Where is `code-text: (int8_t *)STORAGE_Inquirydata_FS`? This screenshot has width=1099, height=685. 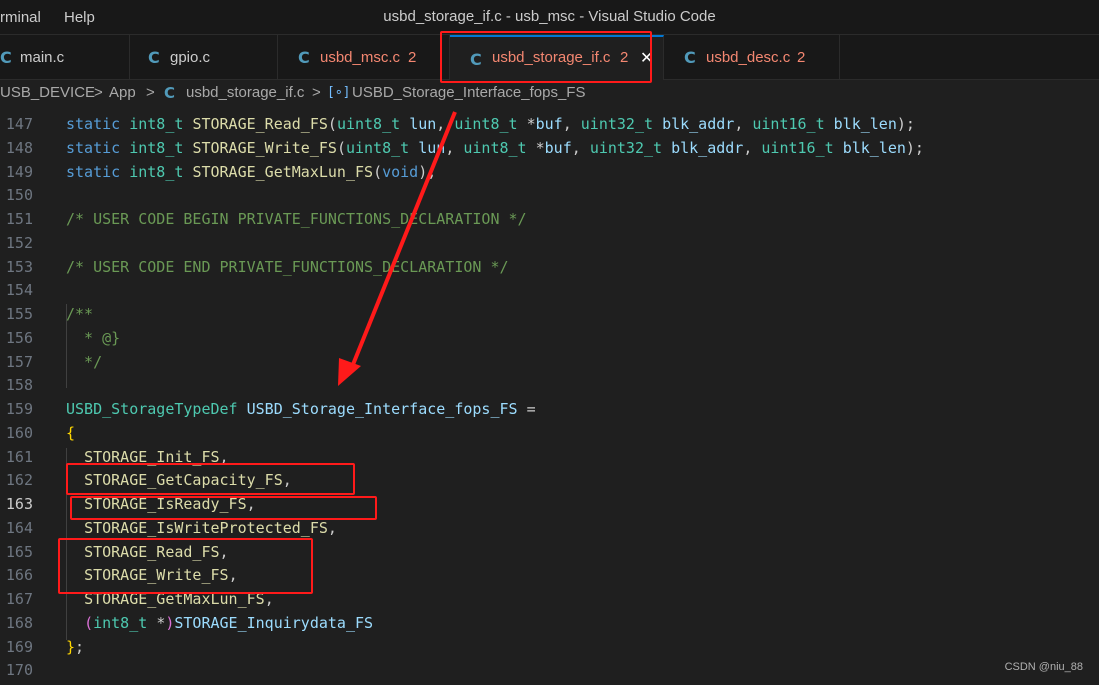
code-text: (int8_t *)STORAGE_Inquirydata_FS is located at coordinates (219, 623).